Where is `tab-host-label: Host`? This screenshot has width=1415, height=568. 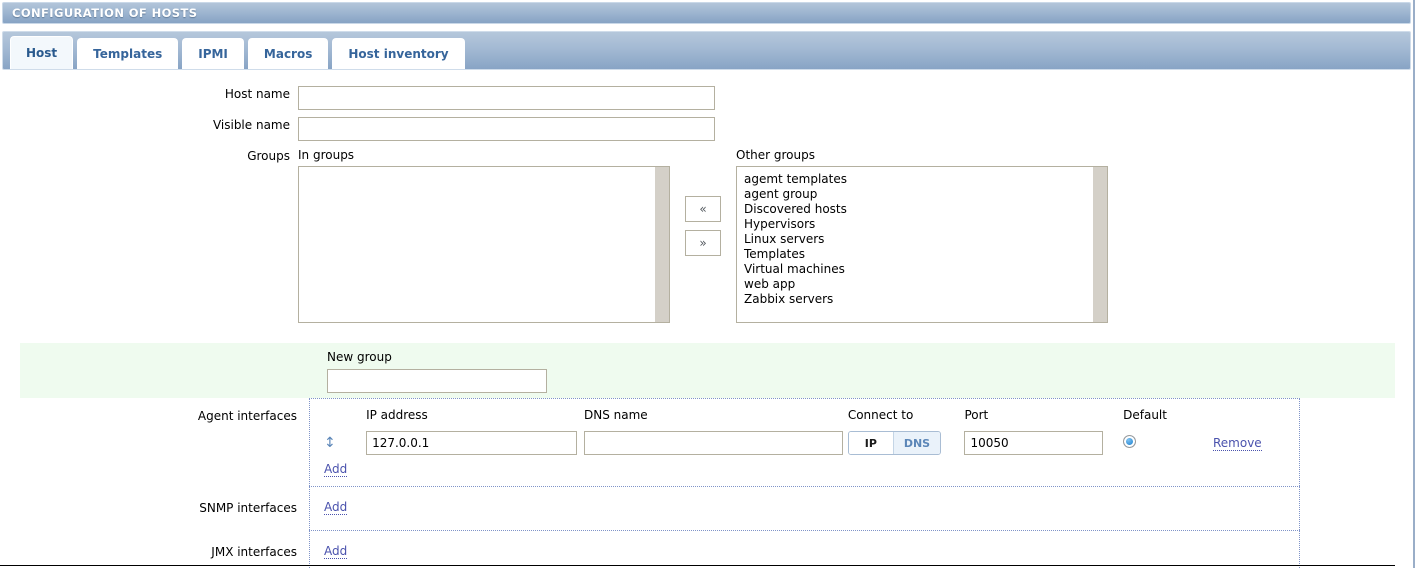 tab-host-label: Host is located at coordinates (42, 53).